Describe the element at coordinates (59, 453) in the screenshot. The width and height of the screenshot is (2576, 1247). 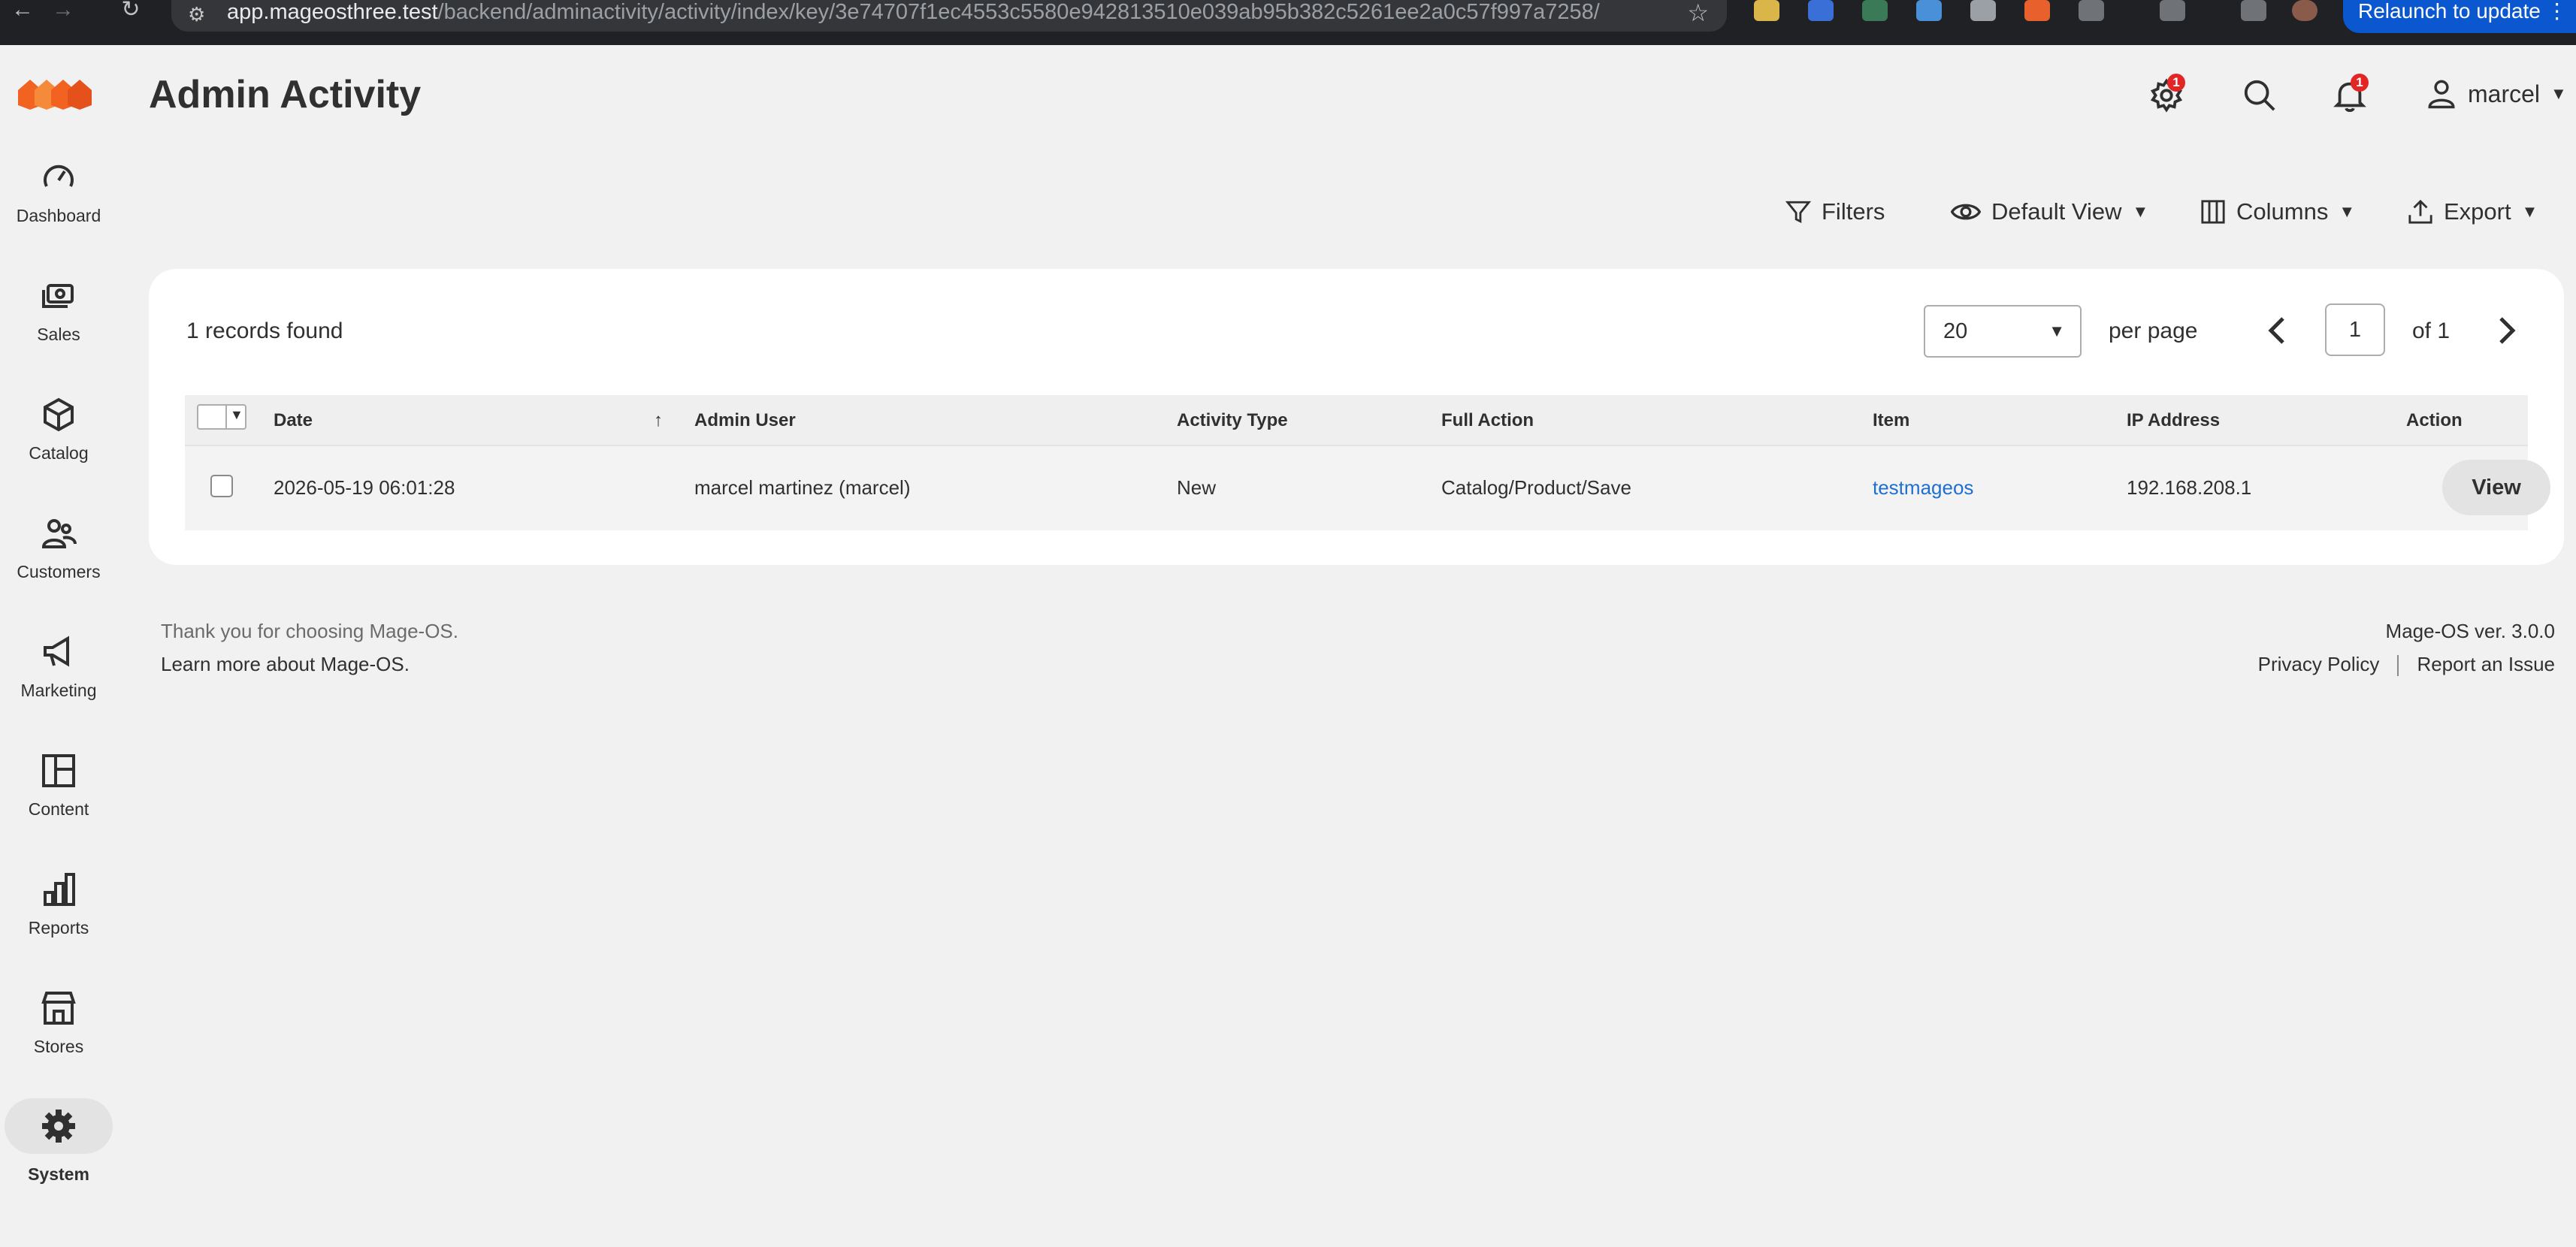
I see `sidebar-item-label: Catalog` at that location.